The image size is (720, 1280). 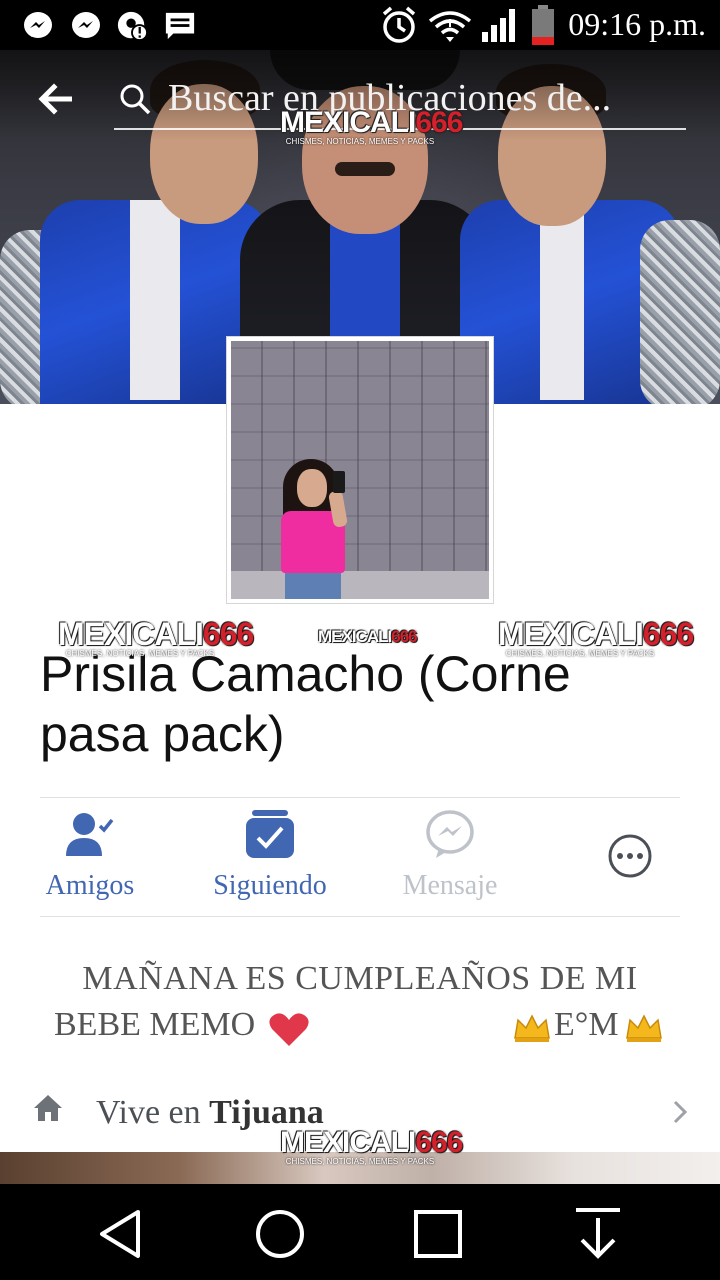 I want to click on signal-icon, so click(x=500, y=25).